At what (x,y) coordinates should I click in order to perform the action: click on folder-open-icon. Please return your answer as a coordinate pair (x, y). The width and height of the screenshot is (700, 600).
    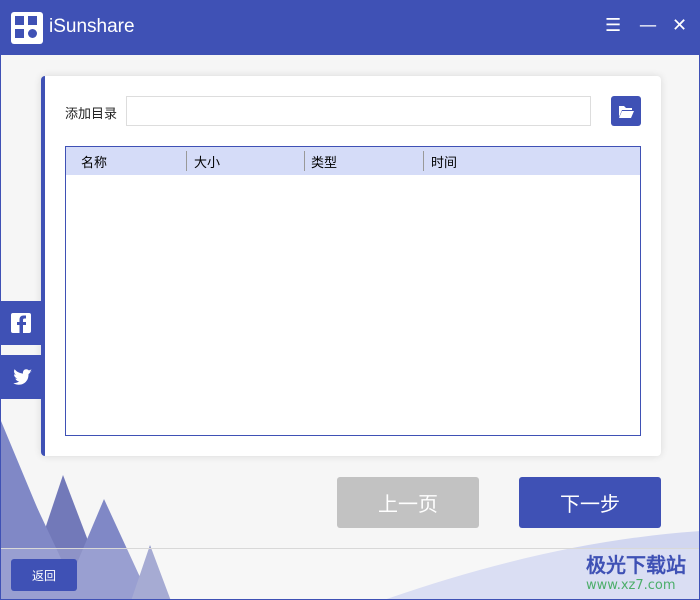
    Looking at the image, I should click on (626, 112).